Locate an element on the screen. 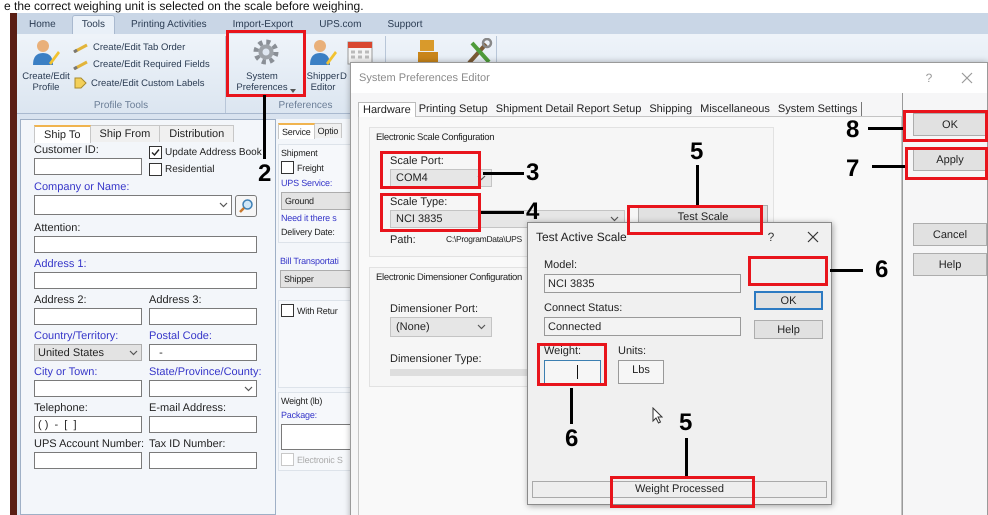  pencil-icon is located at coordinates (81, 47).